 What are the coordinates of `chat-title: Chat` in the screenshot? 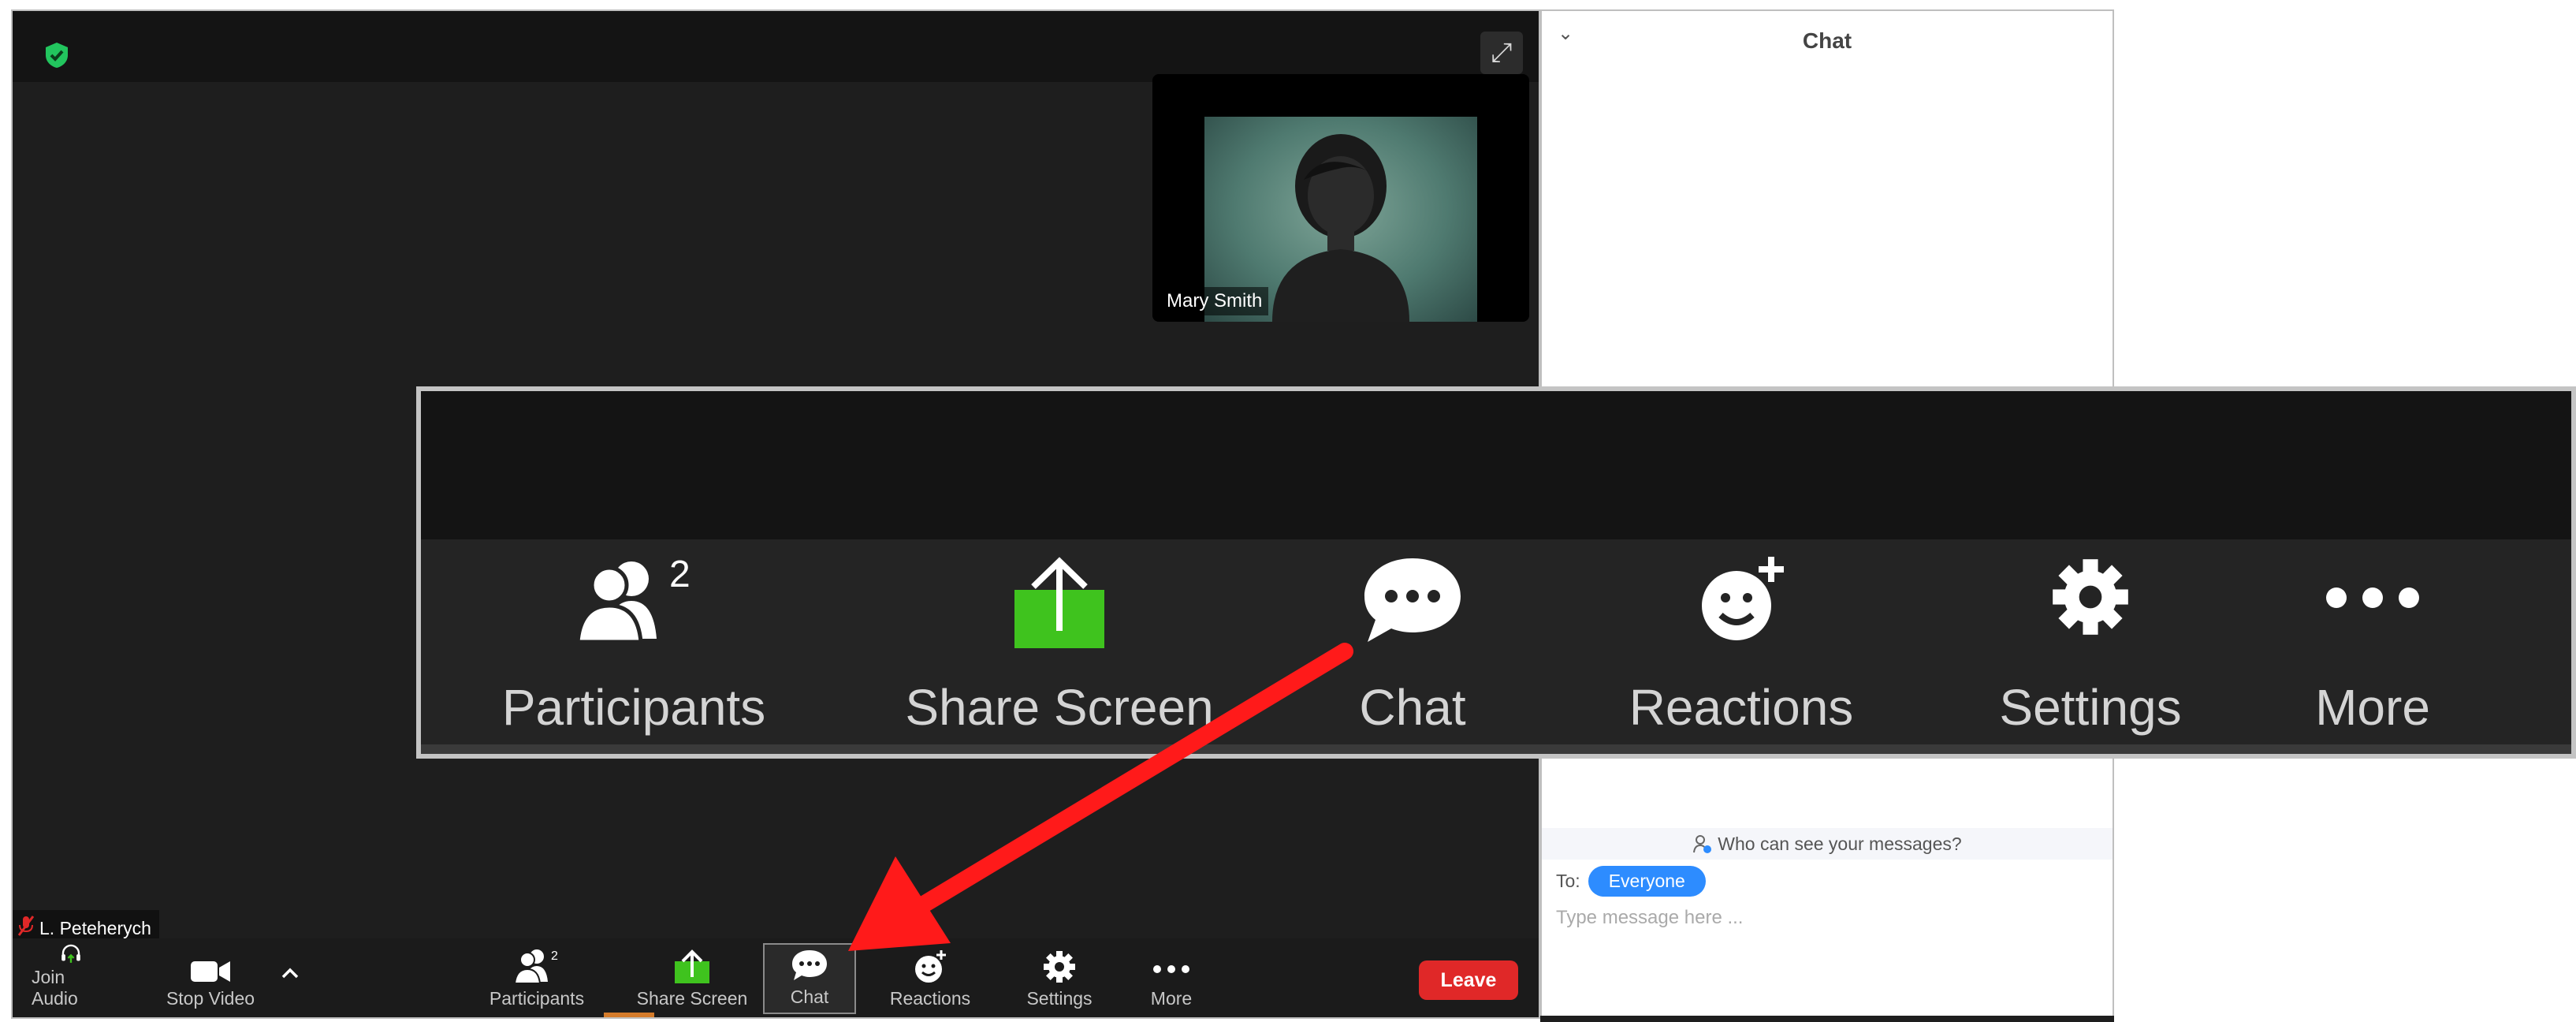 It's located at (1827, 40).